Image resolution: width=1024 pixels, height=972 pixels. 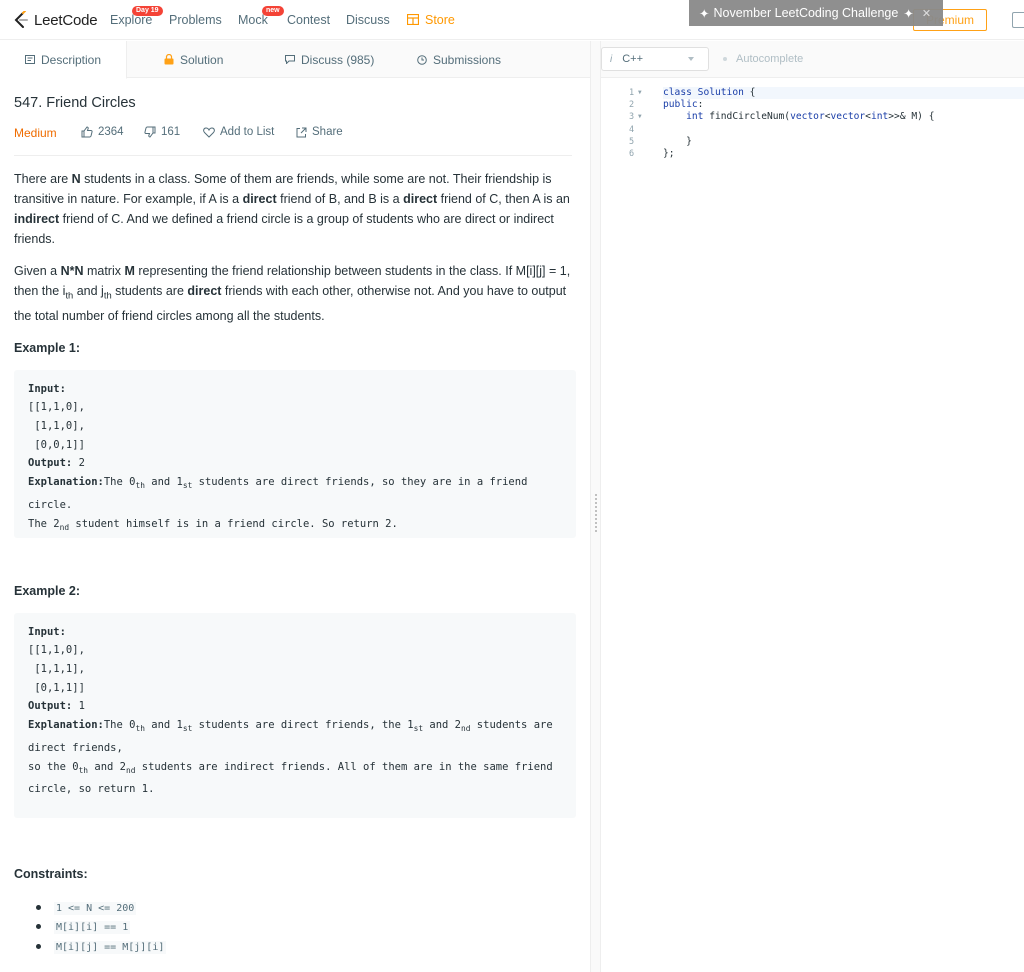 What do you see at coordinates (294, 133) in the screenshot?
I see `problem-meta: Medium 2364 161 Add to List Share` at bounding box center [294, 133].